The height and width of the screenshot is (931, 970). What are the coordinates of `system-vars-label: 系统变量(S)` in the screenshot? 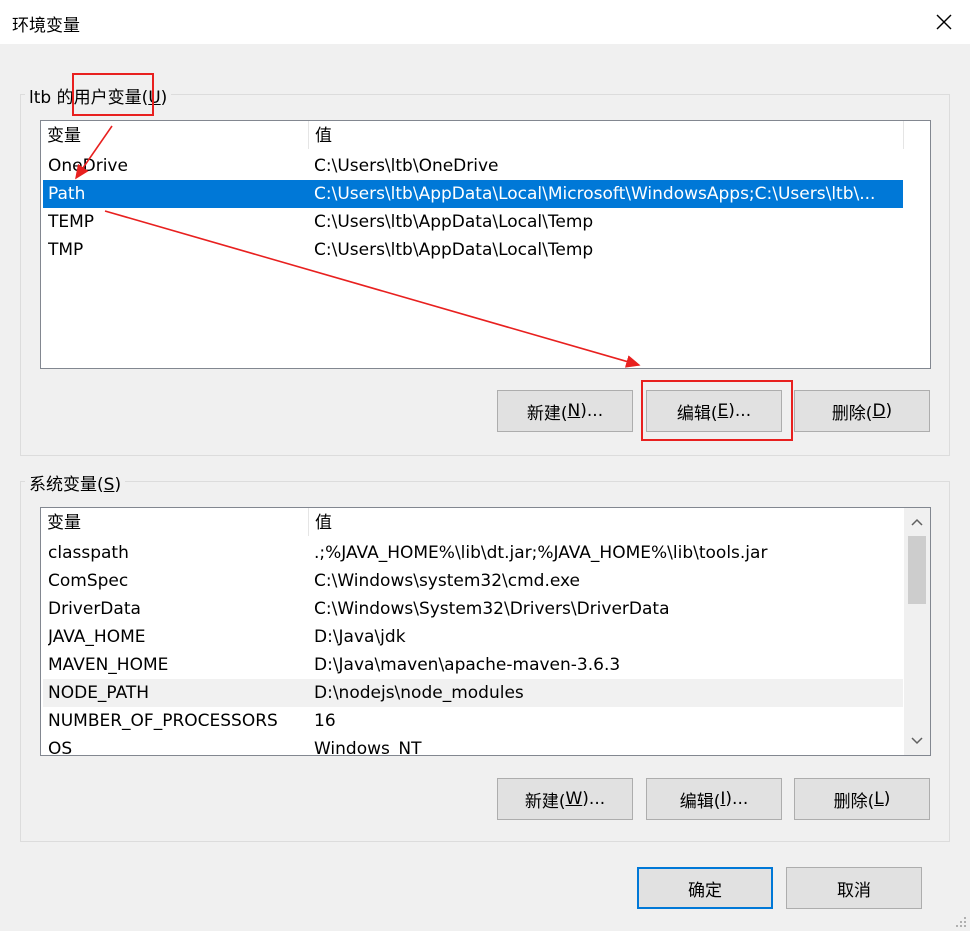 It's located at (75, 482).